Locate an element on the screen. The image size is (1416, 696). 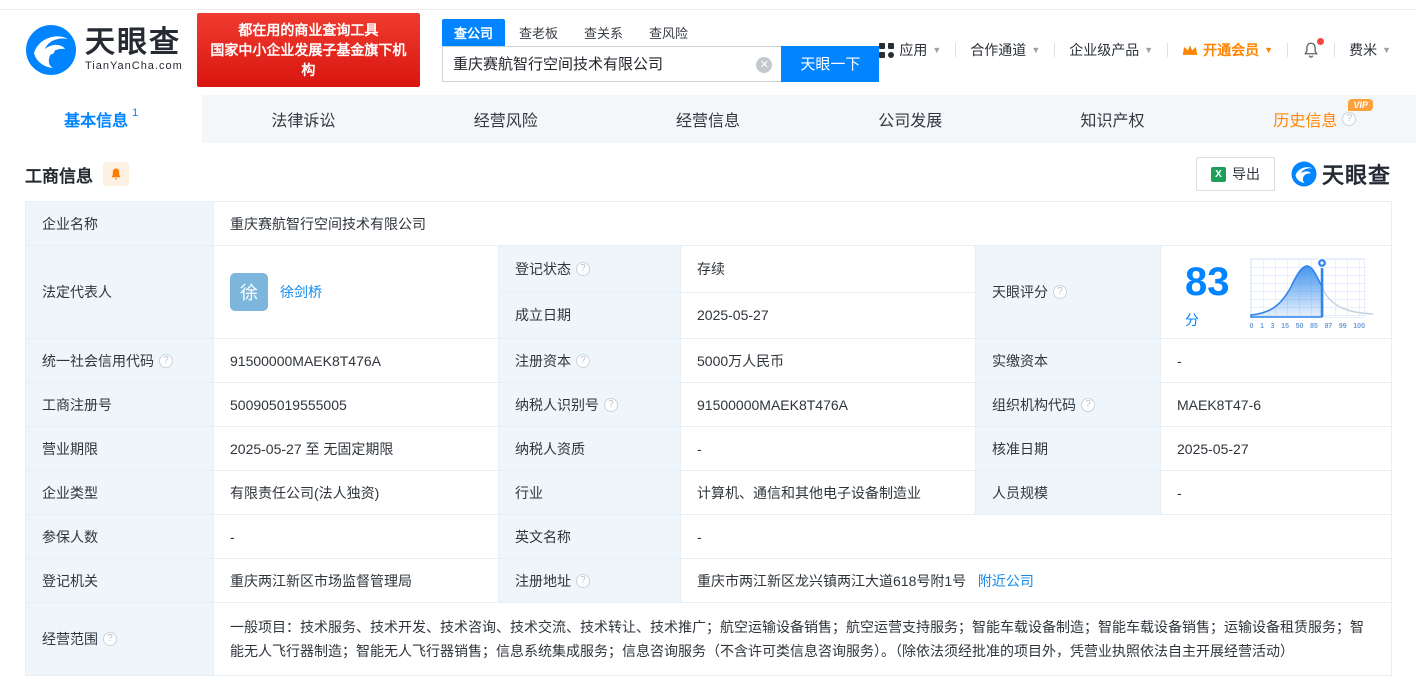
paid-capital-label: 实缴资本 is located at coordinates (1068, 360).